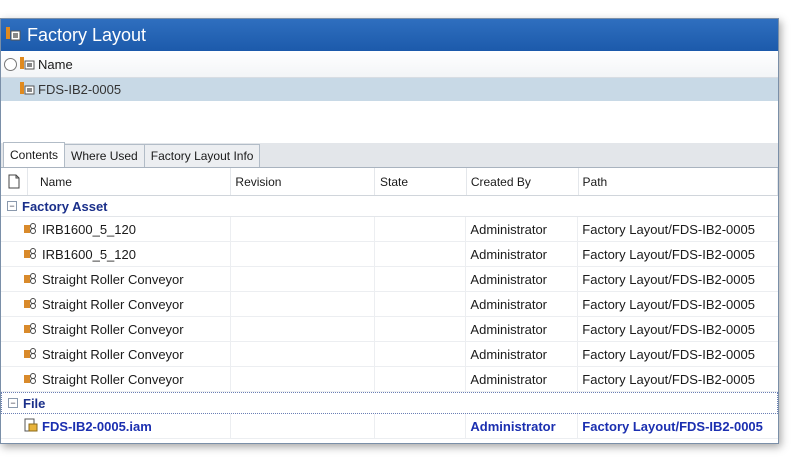 The image size is (799, 462). Describe the element at coordinates (104, 155) in the screenshot. I see `tab-where-used: Where Used` at that location.